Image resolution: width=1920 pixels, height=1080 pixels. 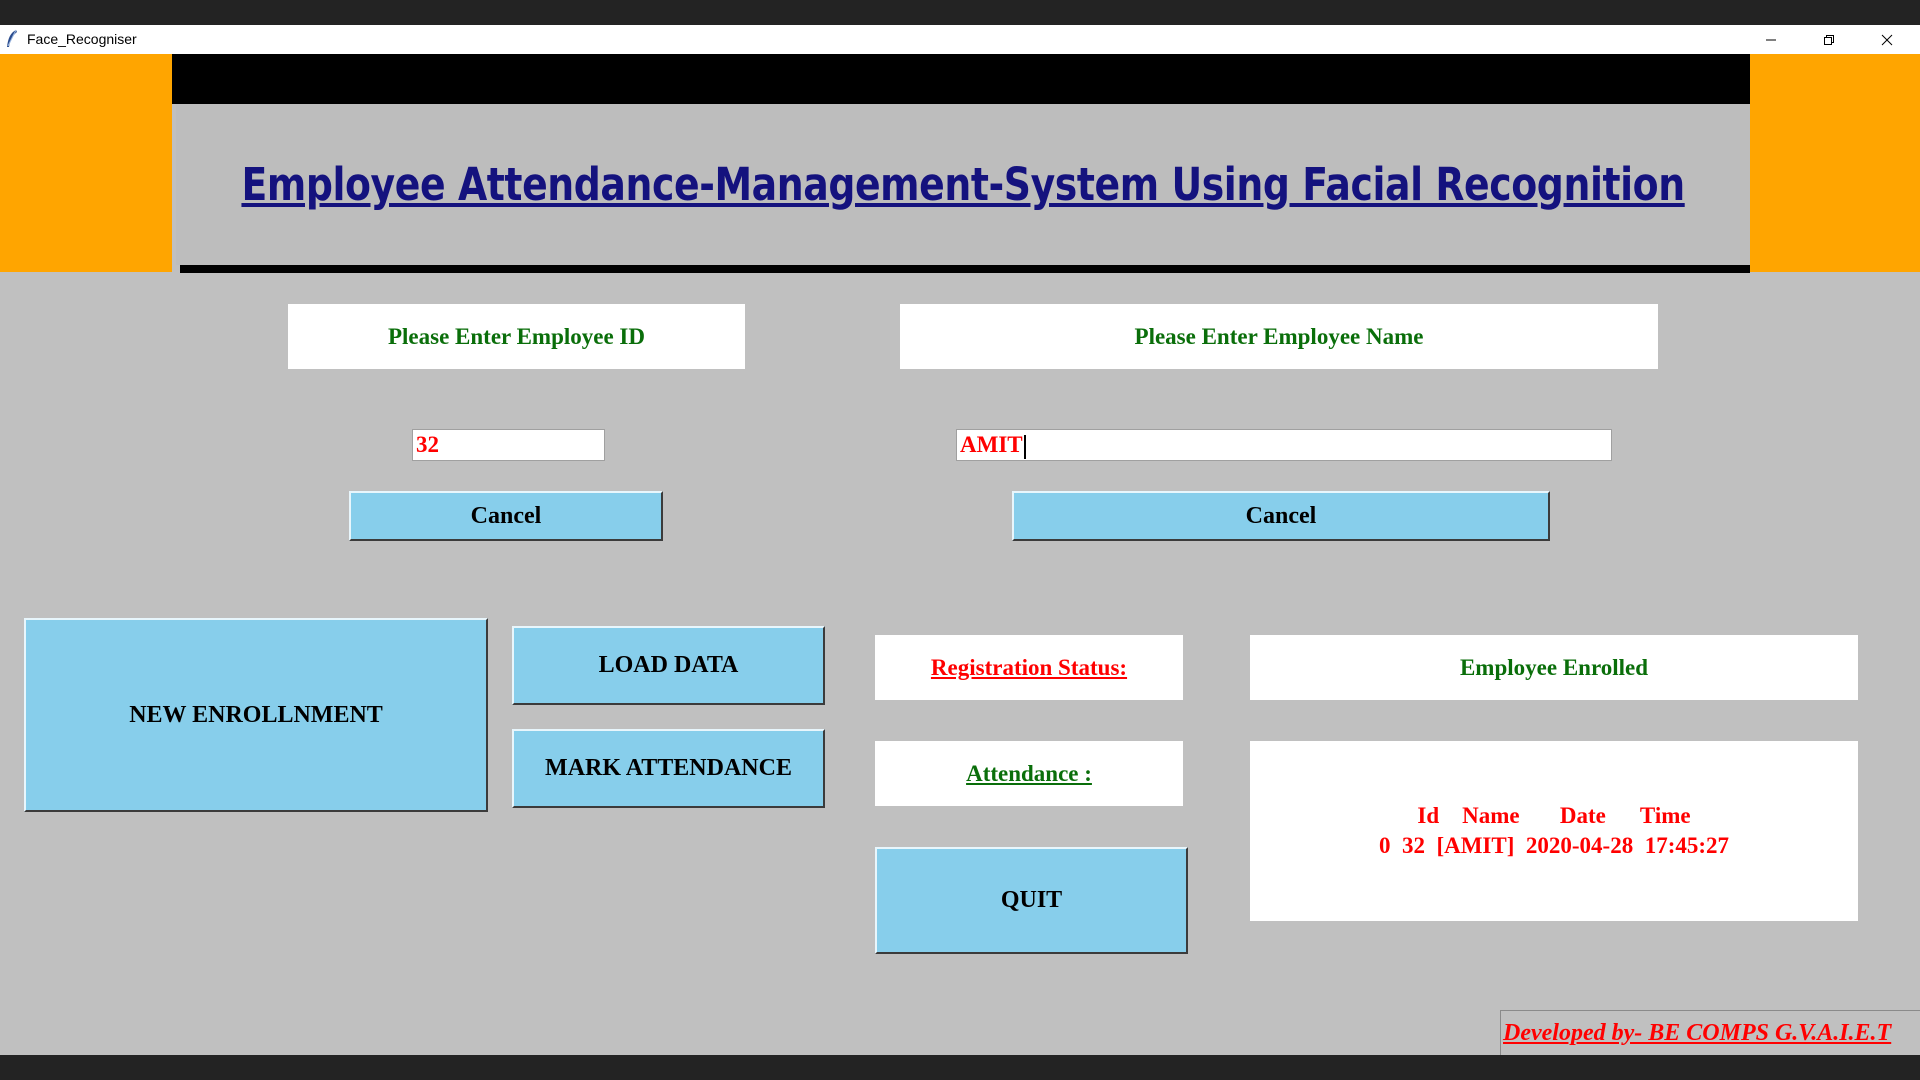 What do you see at coordinates (961, 79) in the screenshot?
I see `header-black-band` at bounding box center [961, 79].